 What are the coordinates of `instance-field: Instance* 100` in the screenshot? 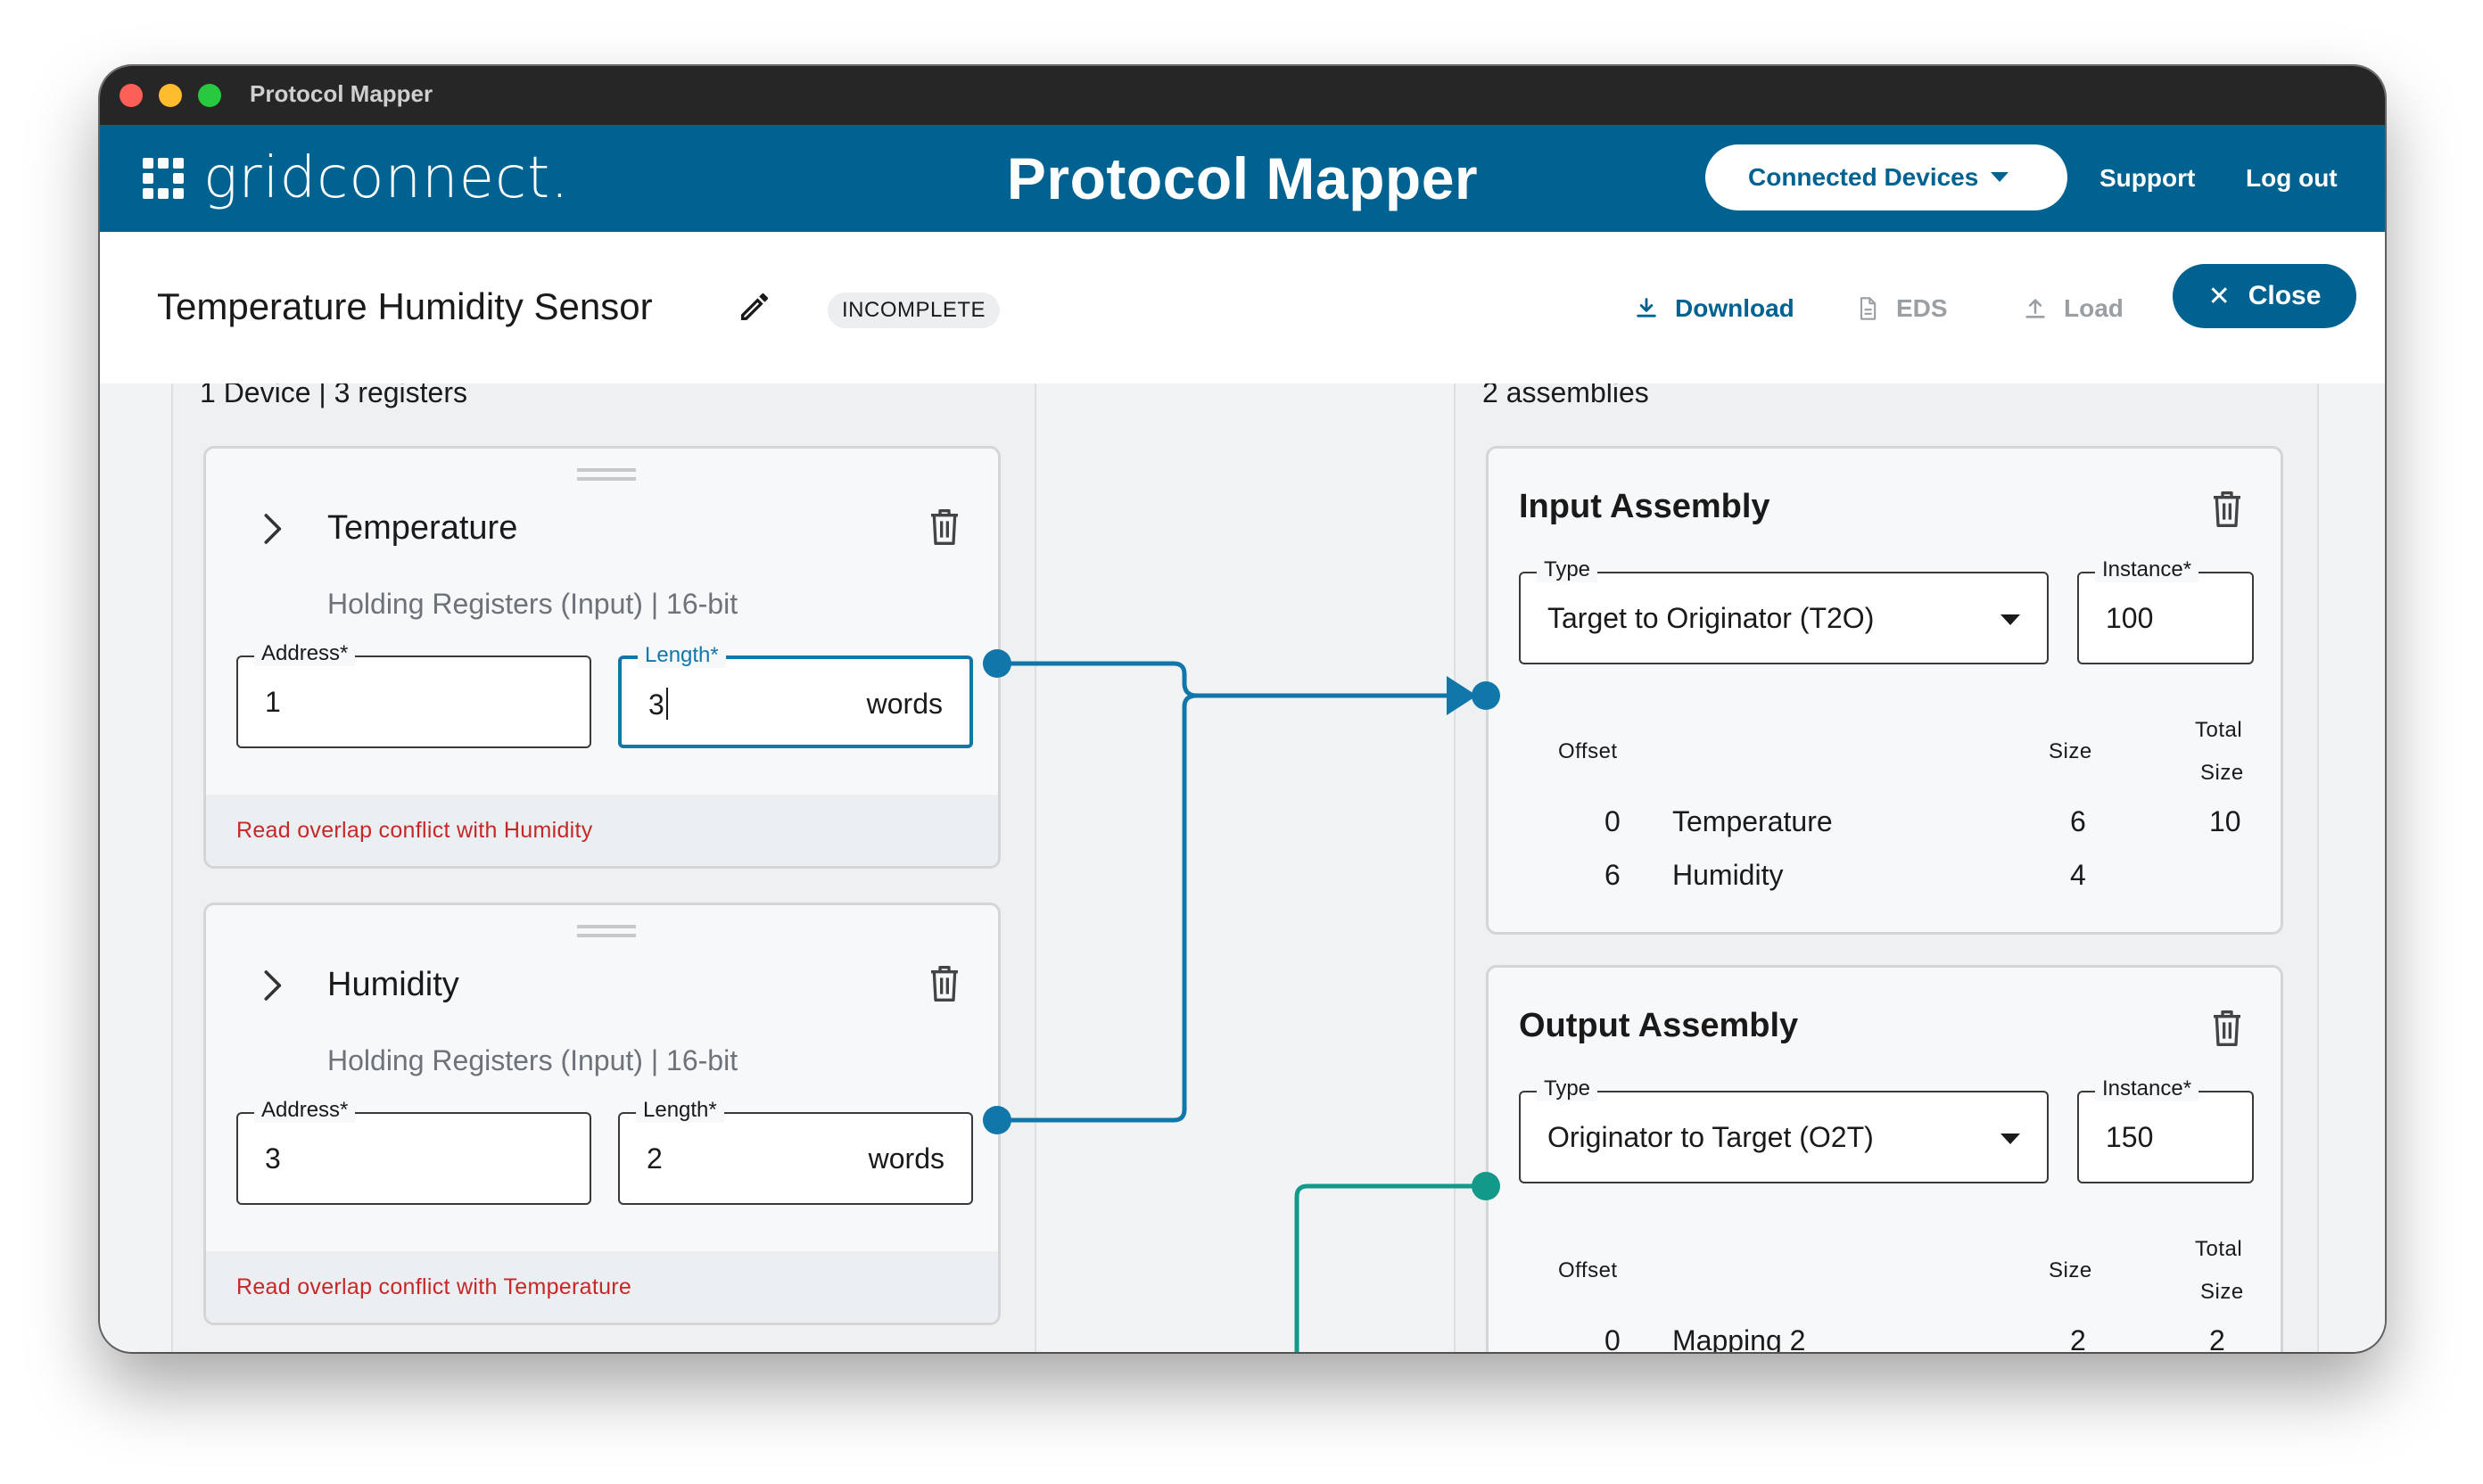 It's located at (2166, 611).